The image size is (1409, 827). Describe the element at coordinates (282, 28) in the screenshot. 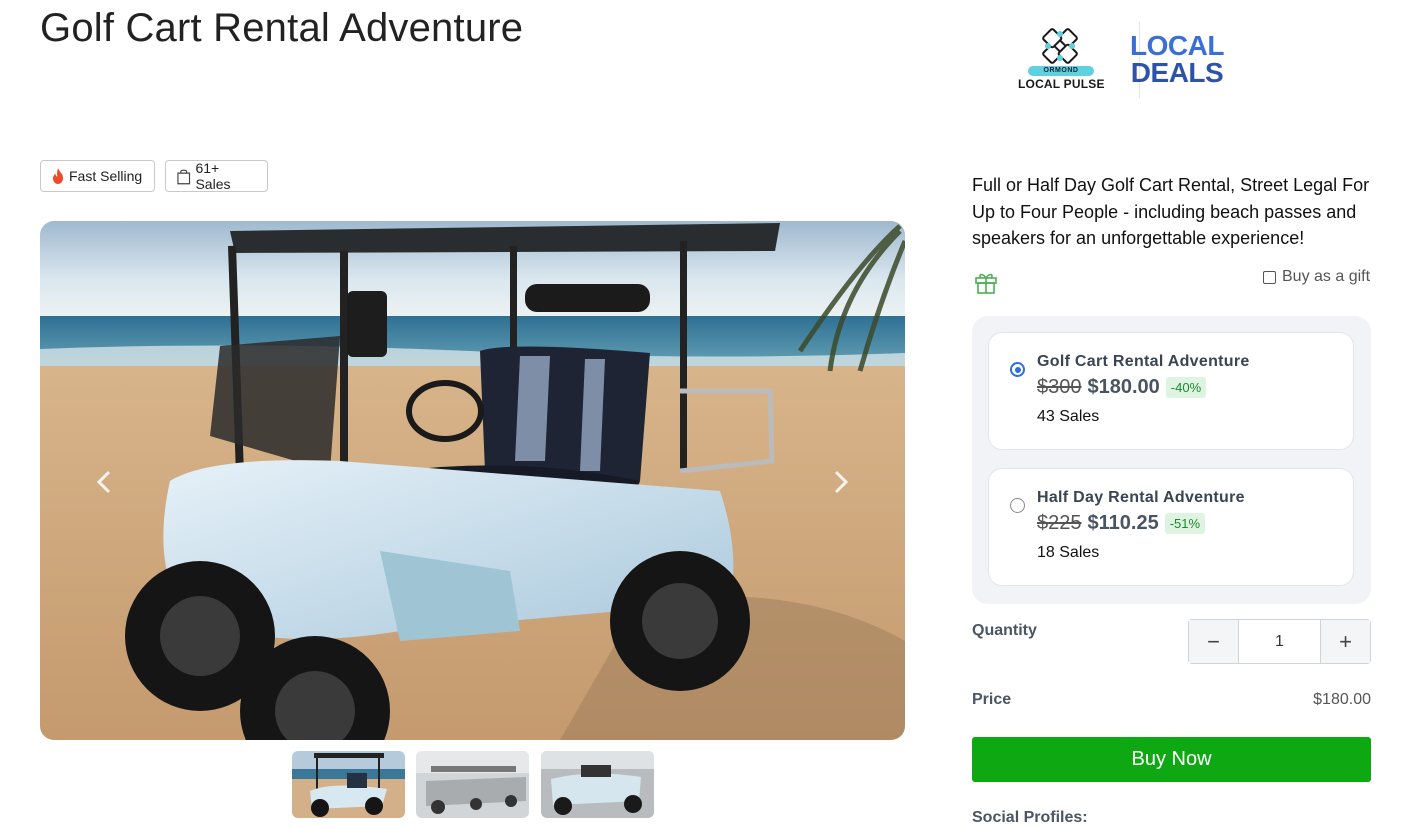

I see `page-title: Golf Cart Rental Adventure` at that location.